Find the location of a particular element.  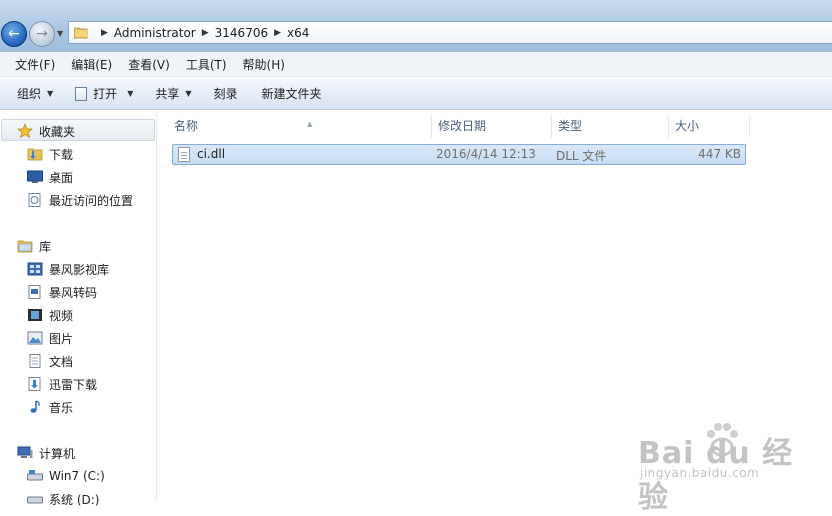

nav-baofeng-video-label: 暴风影视库 is located at coordinates (79, 269).